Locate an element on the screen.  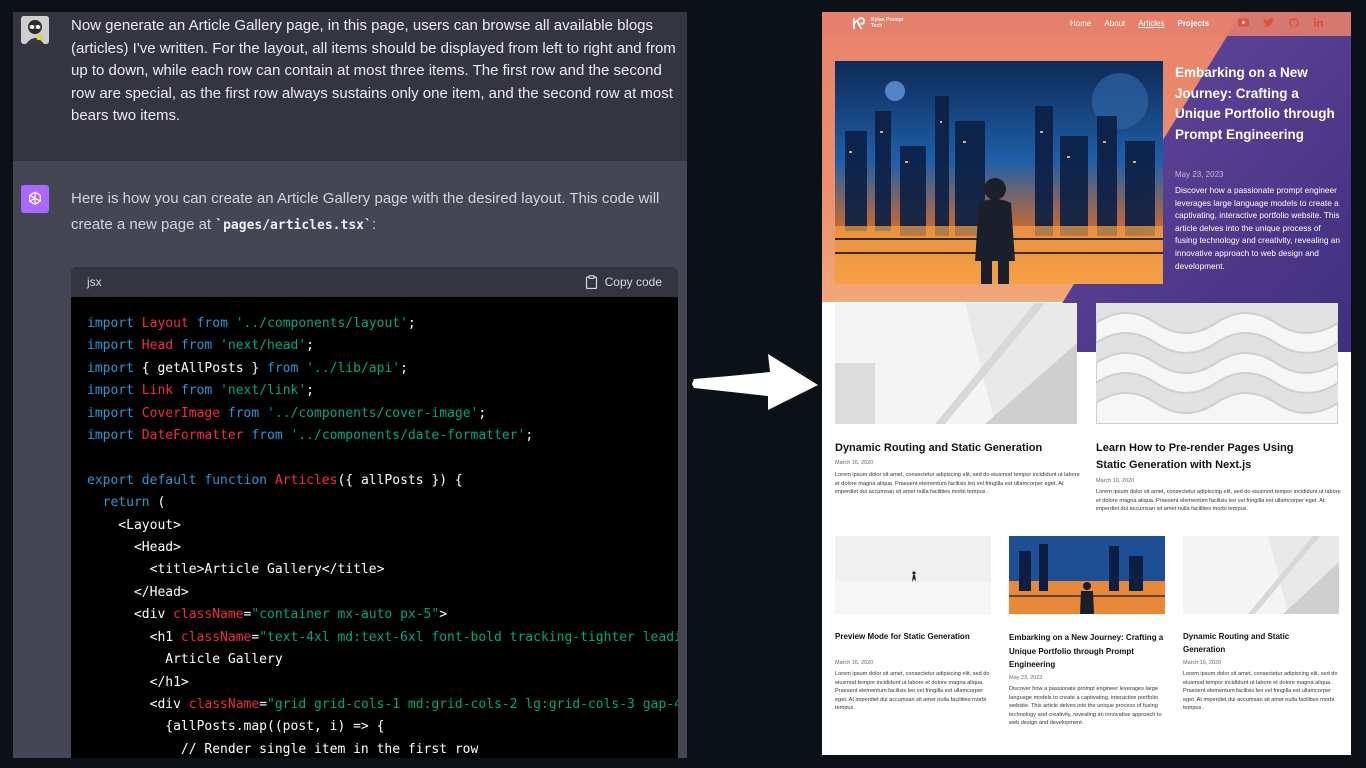
assistant-file-path: `pages/articles.tsx` is located at coordinates (293, 225).